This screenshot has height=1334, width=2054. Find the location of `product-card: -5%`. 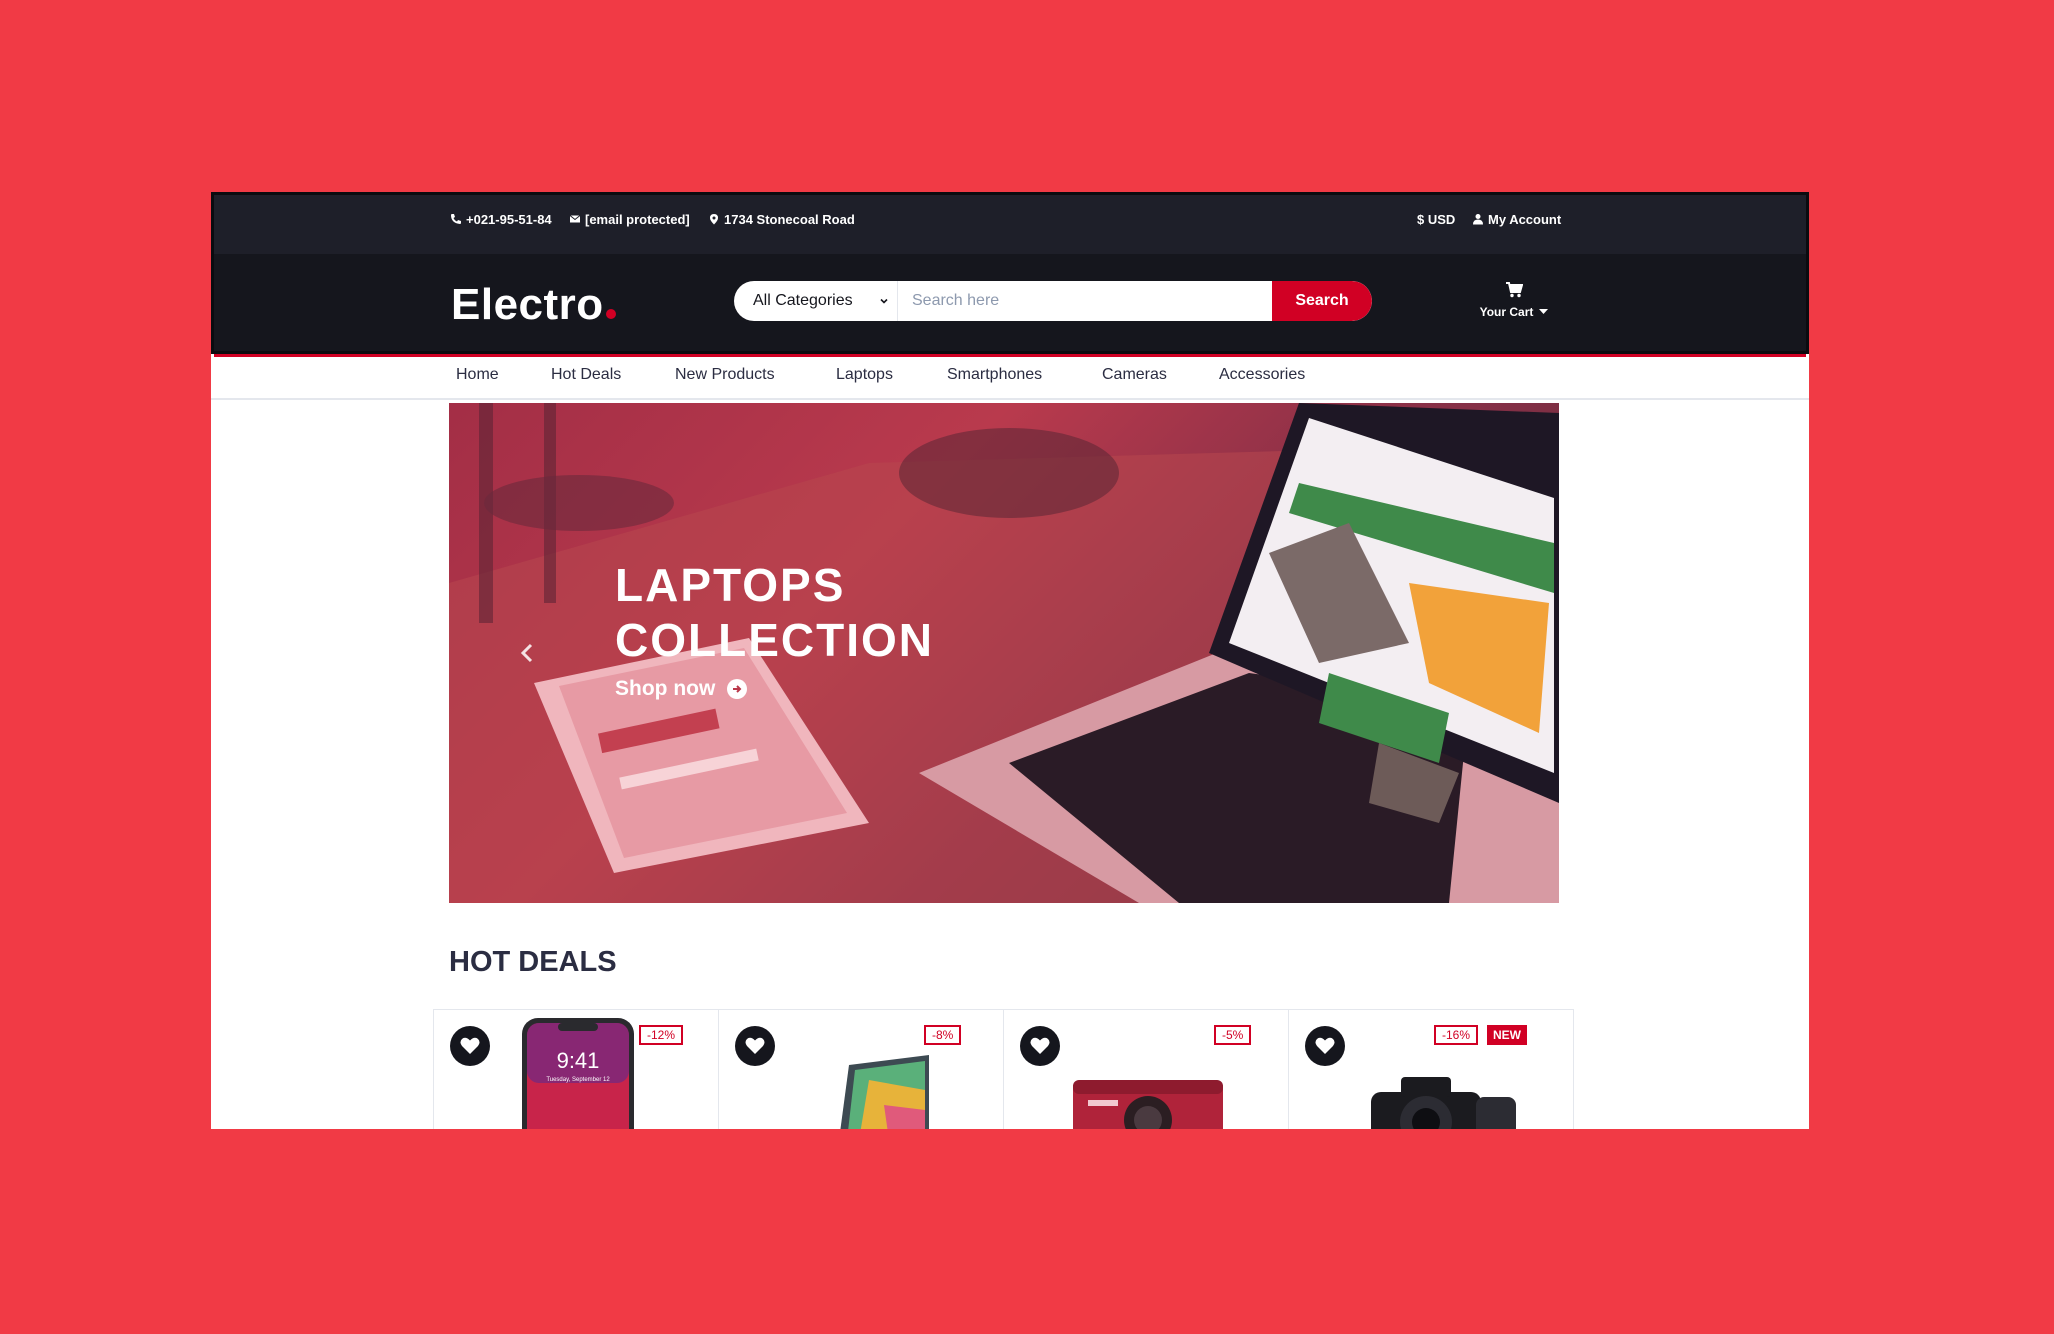

product-card: -5% is located at coordinates (1146, 1069).